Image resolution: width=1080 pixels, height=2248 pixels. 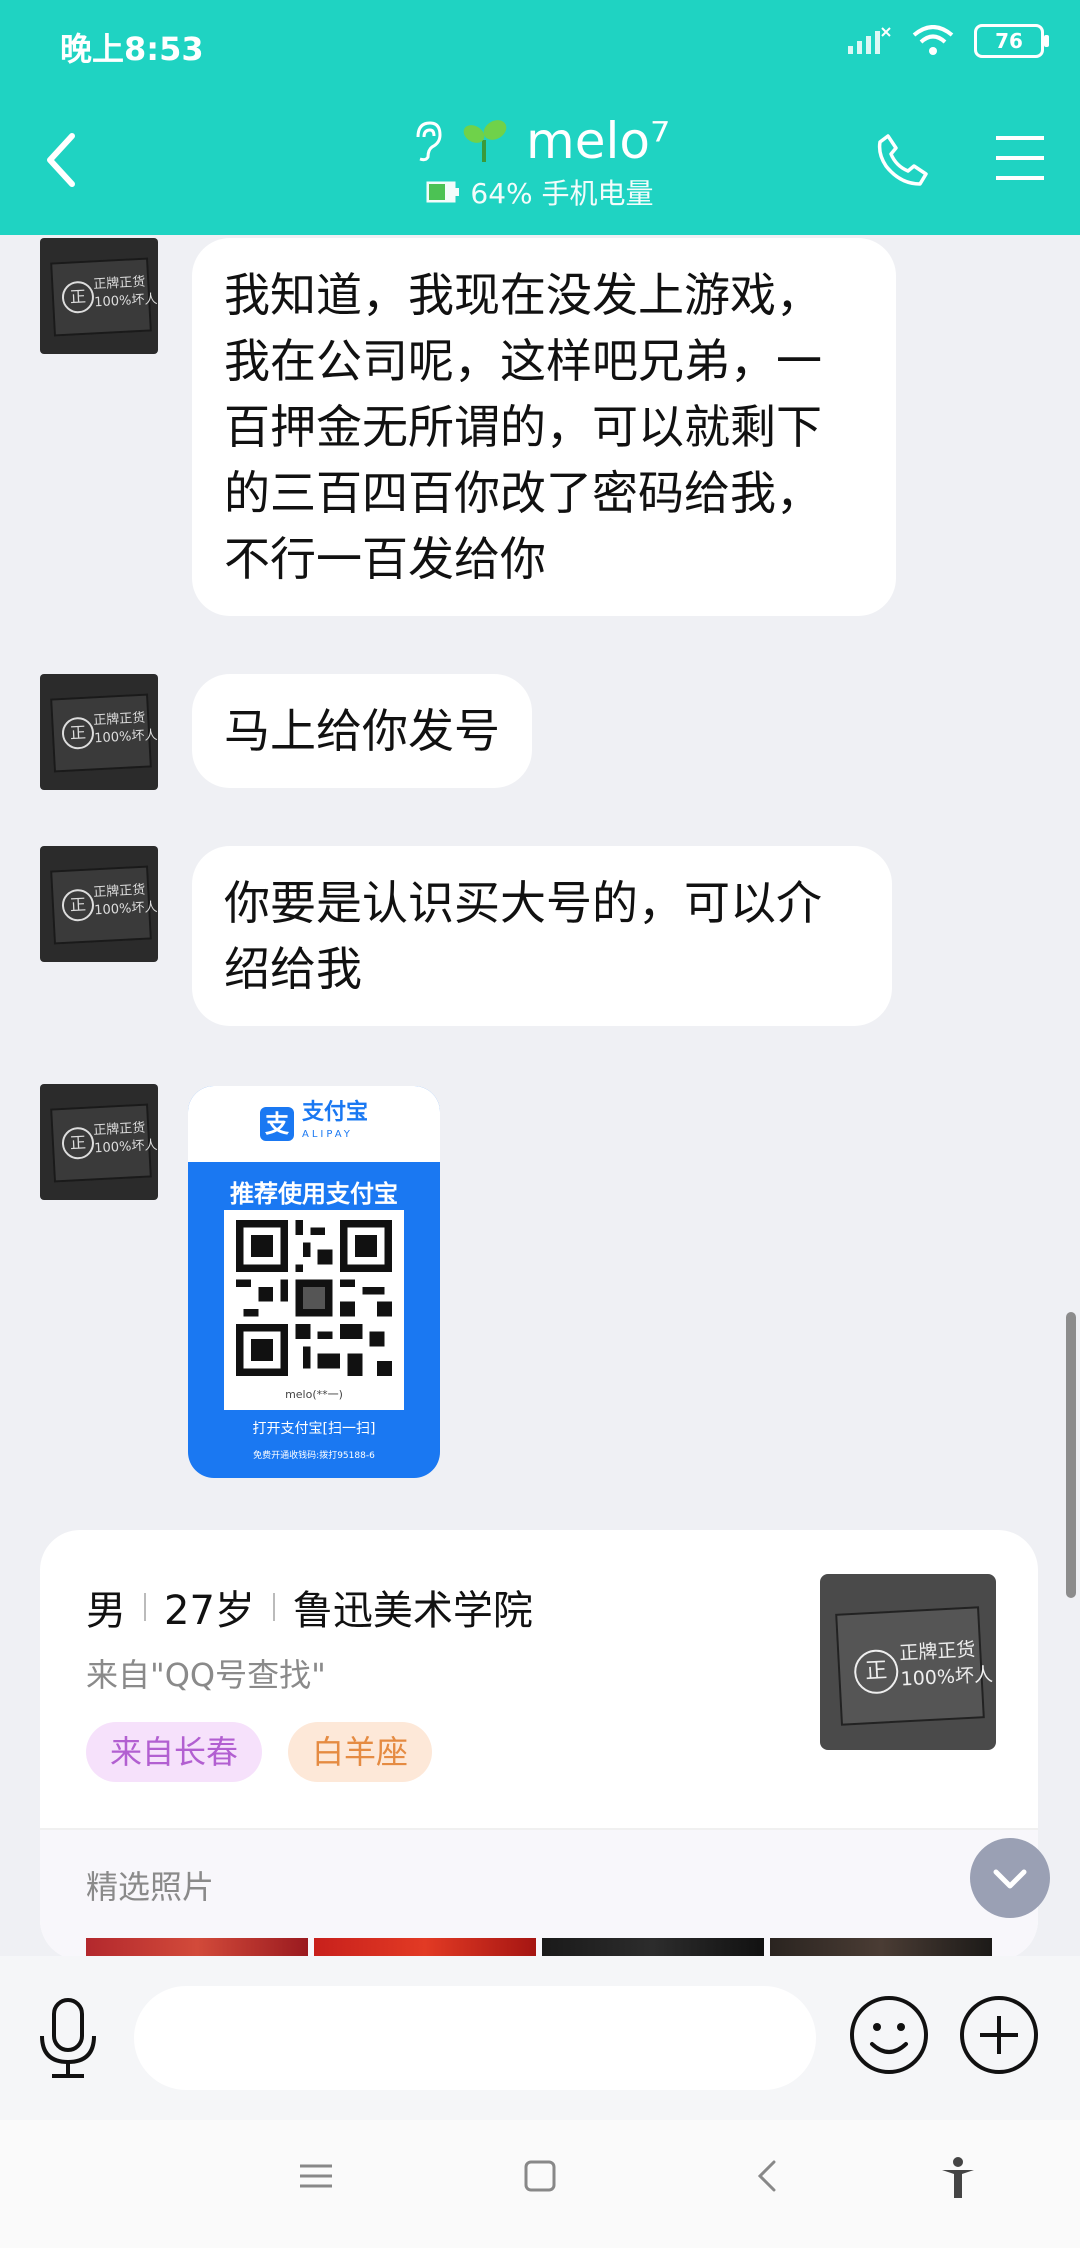 What do you see at coordinates (1009, 41) in the screenshot?
I see `battery-level: 76` at bounding box center [1009, 41].